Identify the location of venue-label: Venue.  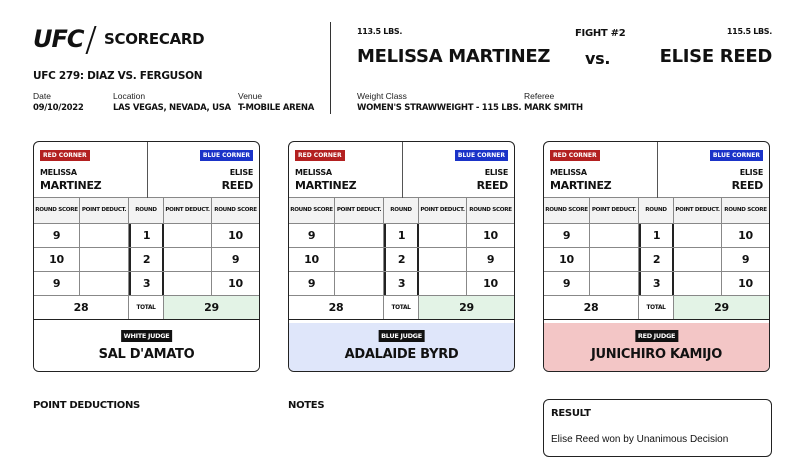
(250, 96).